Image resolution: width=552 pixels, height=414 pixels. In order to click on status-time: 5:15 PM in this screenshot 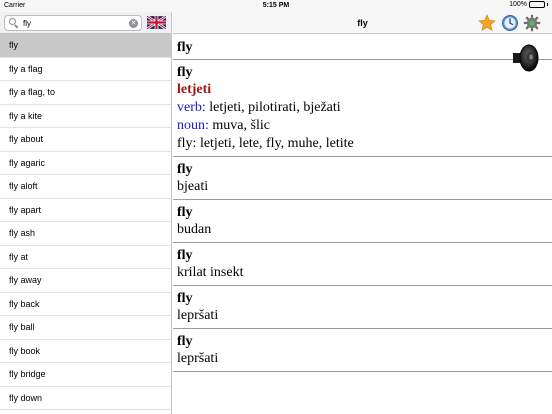, I will do `click(276, 5)`.